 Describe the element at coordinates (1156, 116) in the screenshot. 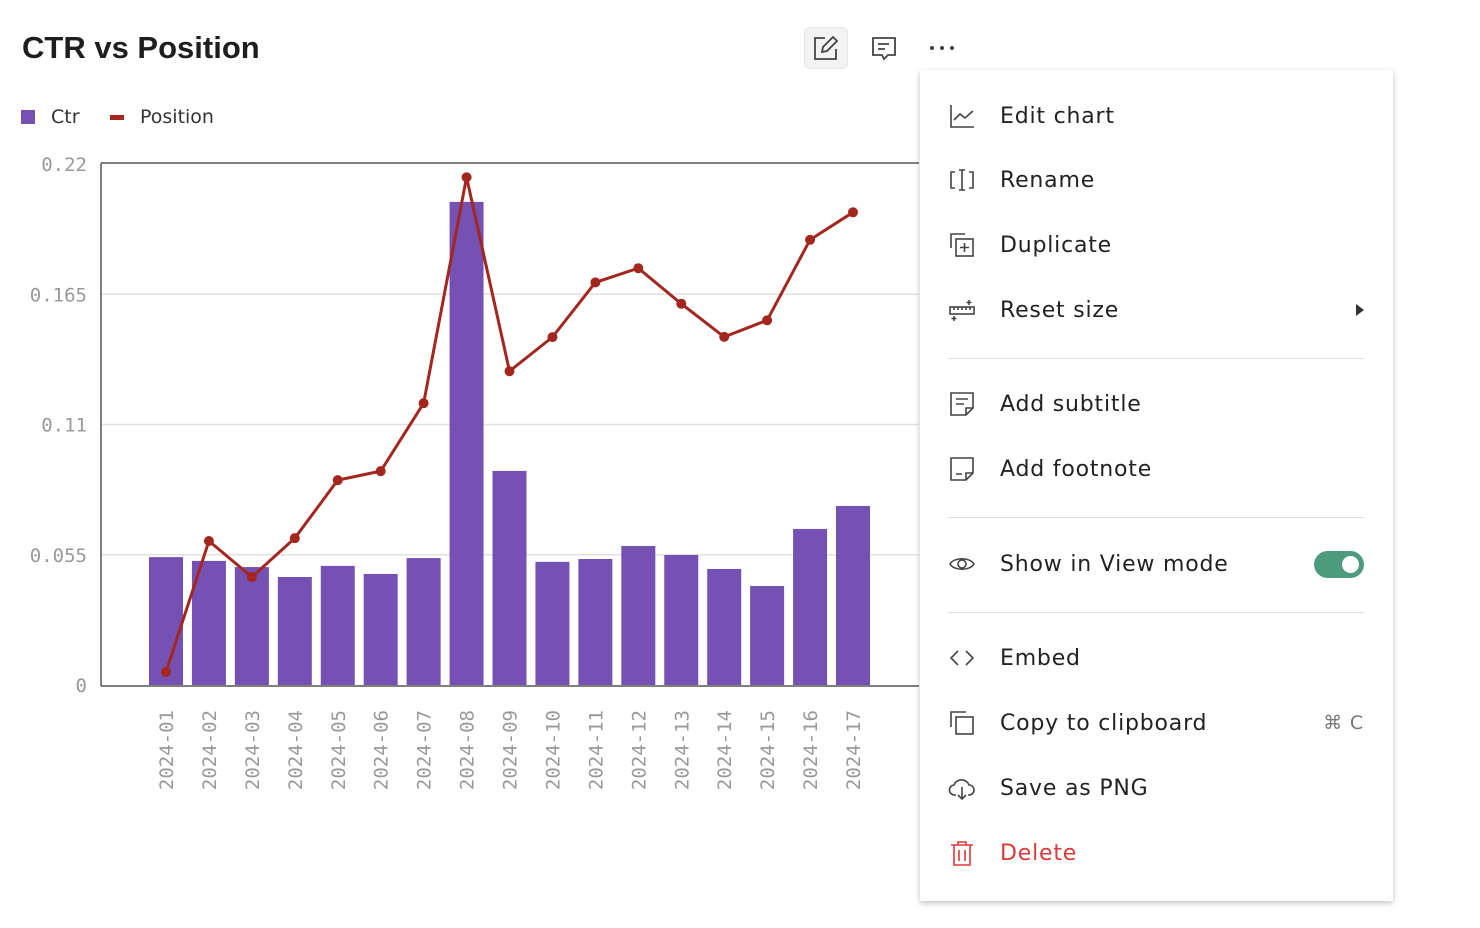

I see `menu-item-edit-chart: Edit chart` at that location.